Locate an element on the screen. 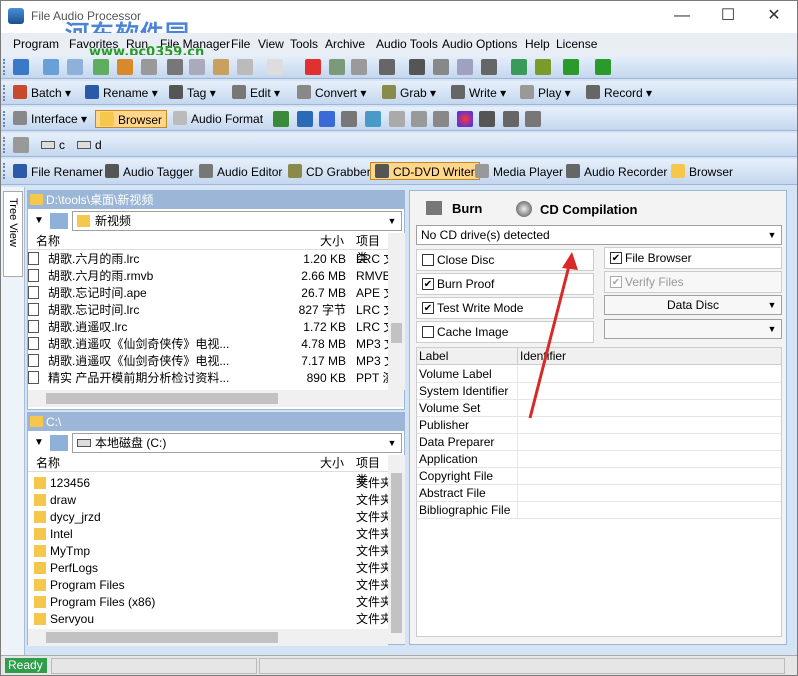  drive-select: No CD drive(s) detected ▼ is located at coordinates (599, 235).